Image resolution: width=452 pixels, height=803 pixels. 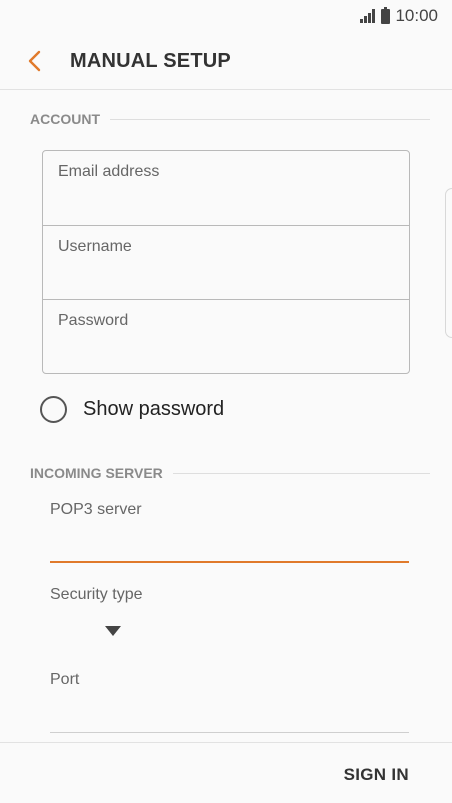 I want to click on scroll-handle, so click(x=448, y=263).